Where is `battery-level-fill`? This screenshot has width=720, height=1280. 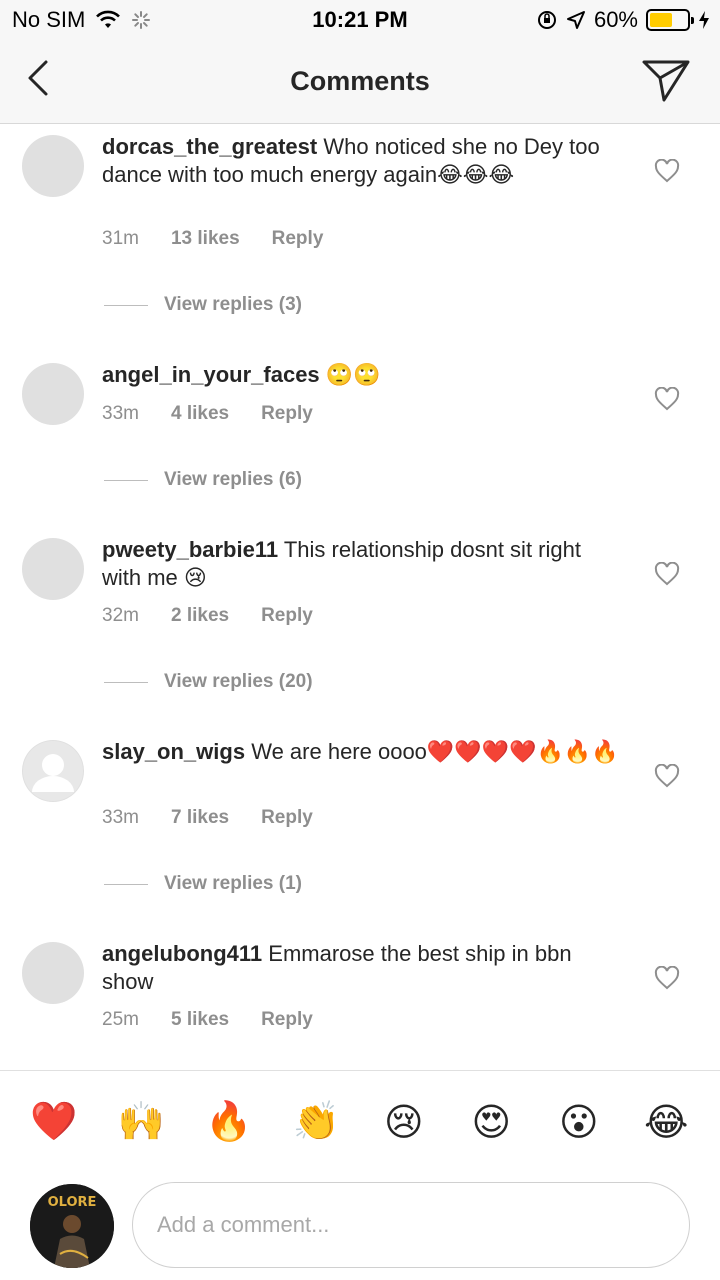 battery-level-fill is located at coordinates (661, 20).